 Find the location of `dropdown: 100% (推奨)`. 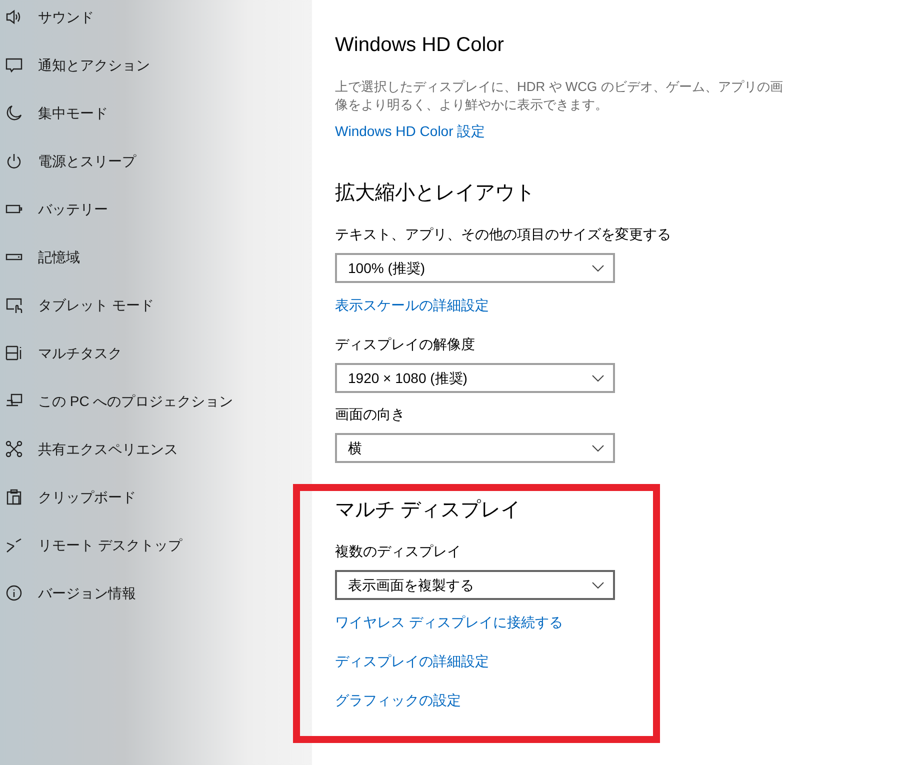

dropdown: 100% (推奨) is located at coordinates (475, 268).